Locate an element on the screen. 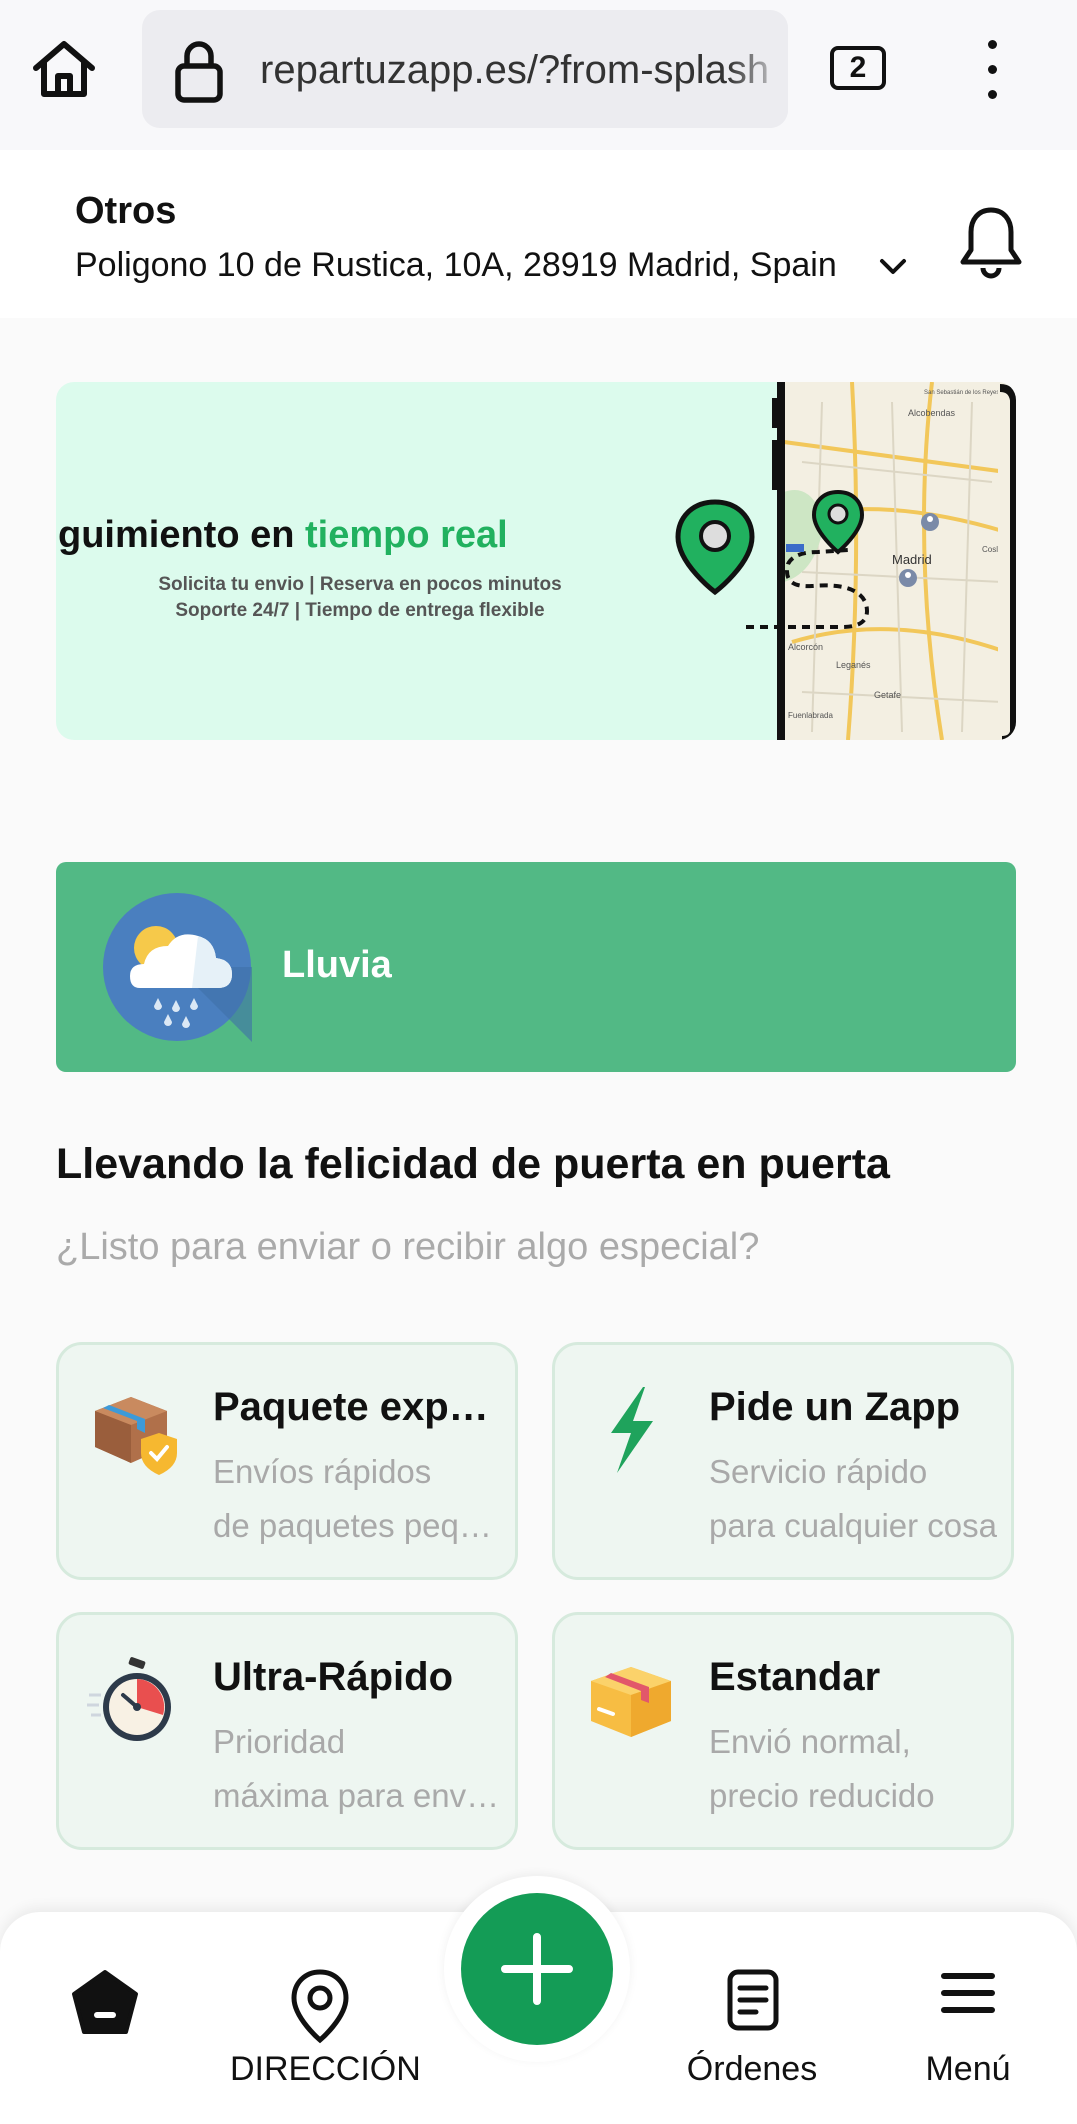  browser-toolbar: repartuzapp.es/?from-splash 2 is located at coordinates (538, 75).